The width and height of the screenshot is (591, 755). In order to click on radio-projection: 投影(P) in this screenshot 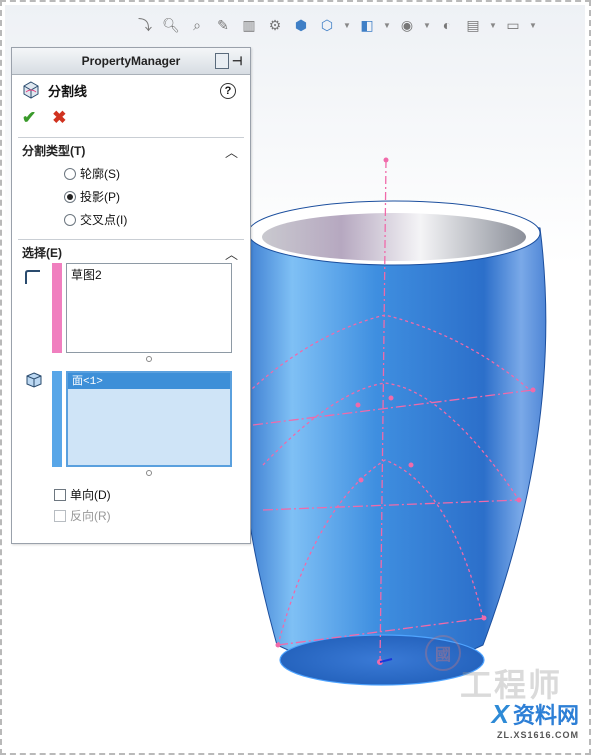, I will do `click(131, 196)`.